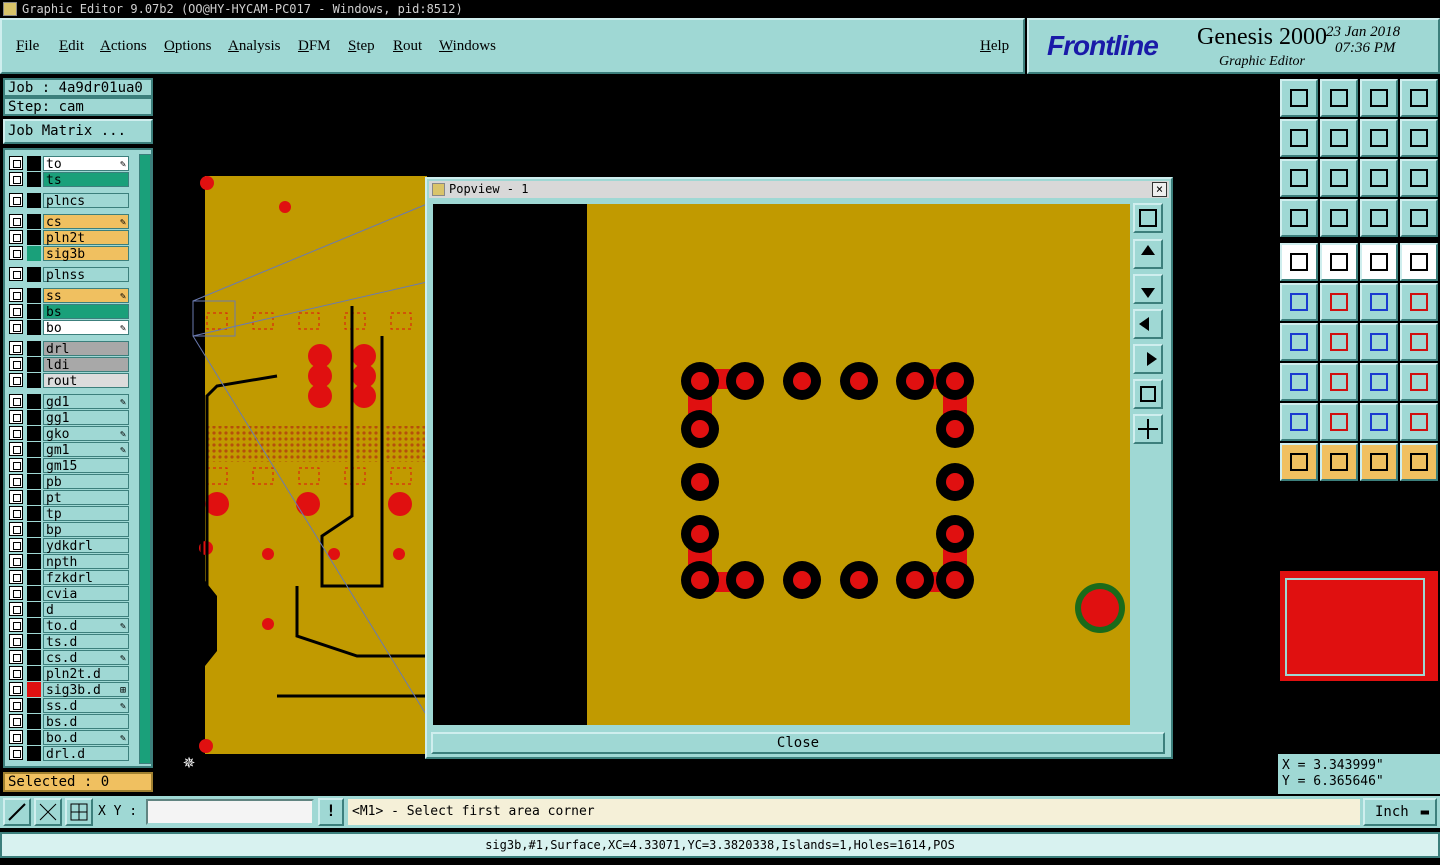 The image size is (1440, 865). Describe the element at coordinates (1419, 262) in the screenshot. I see `pad-icon` at that location.